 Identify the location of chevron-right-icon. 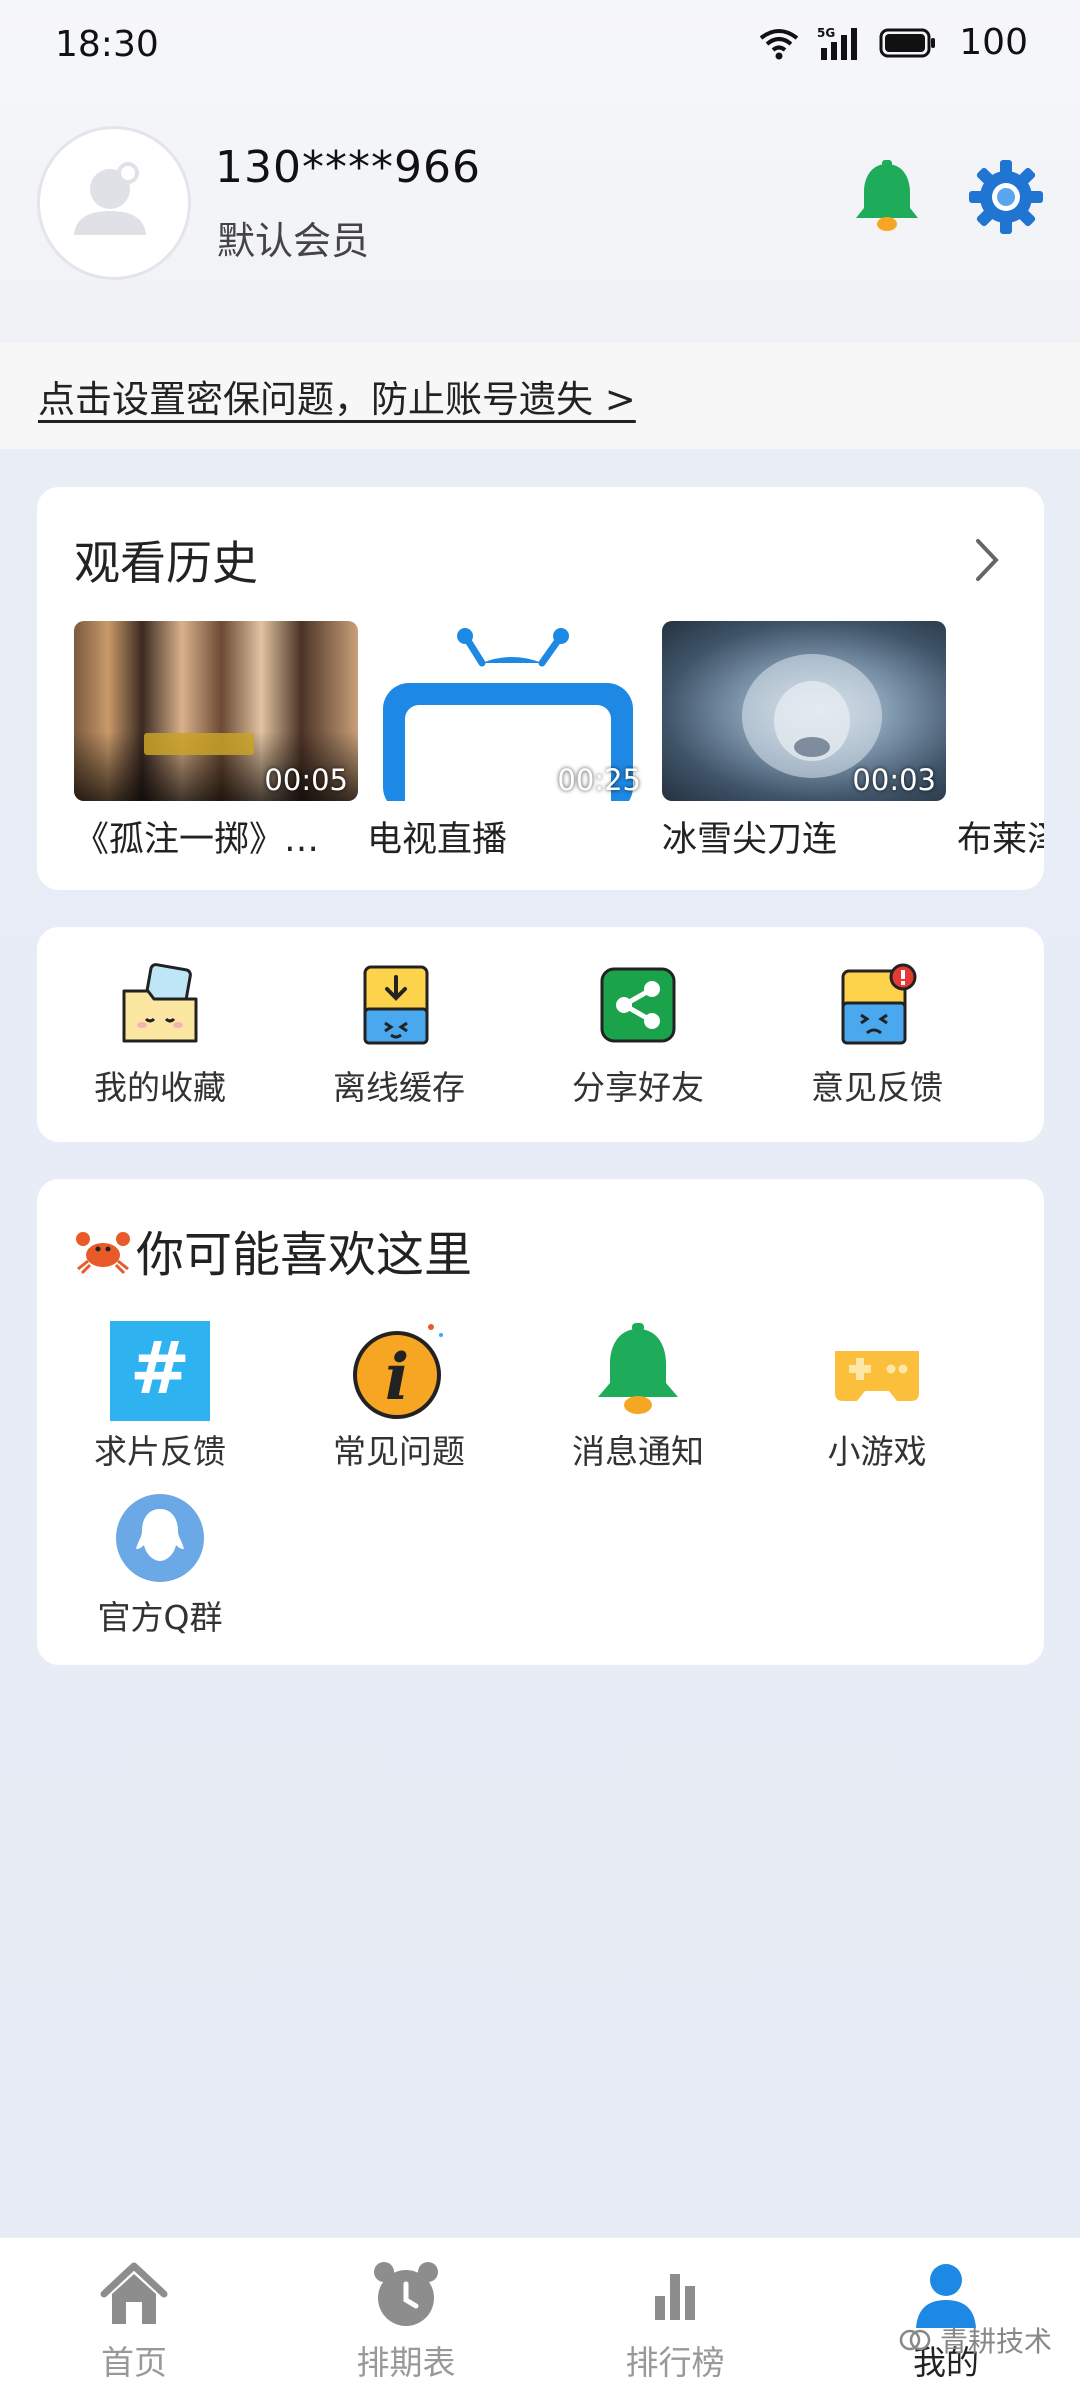
(988, 560).